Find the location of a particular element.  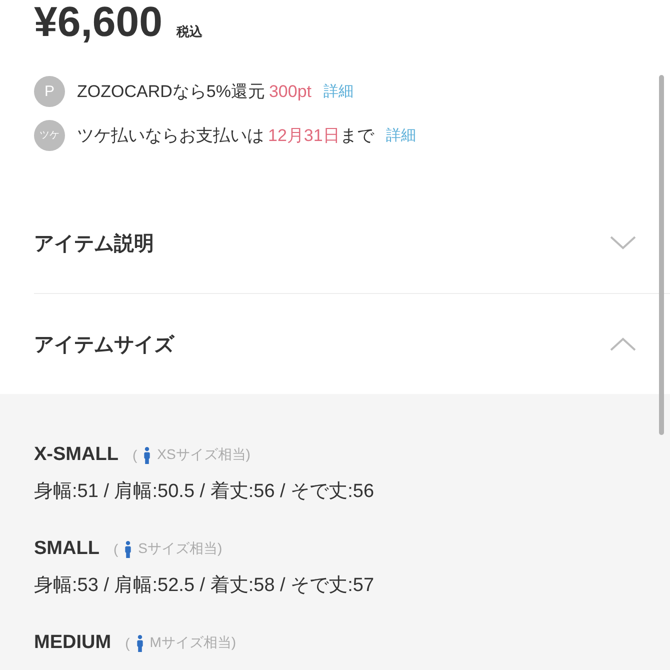

size-measurements: 身幅:53 / 肩幅:52.5 / 着丈:58 / そで丈:57 is located at coordinates (205, 586).